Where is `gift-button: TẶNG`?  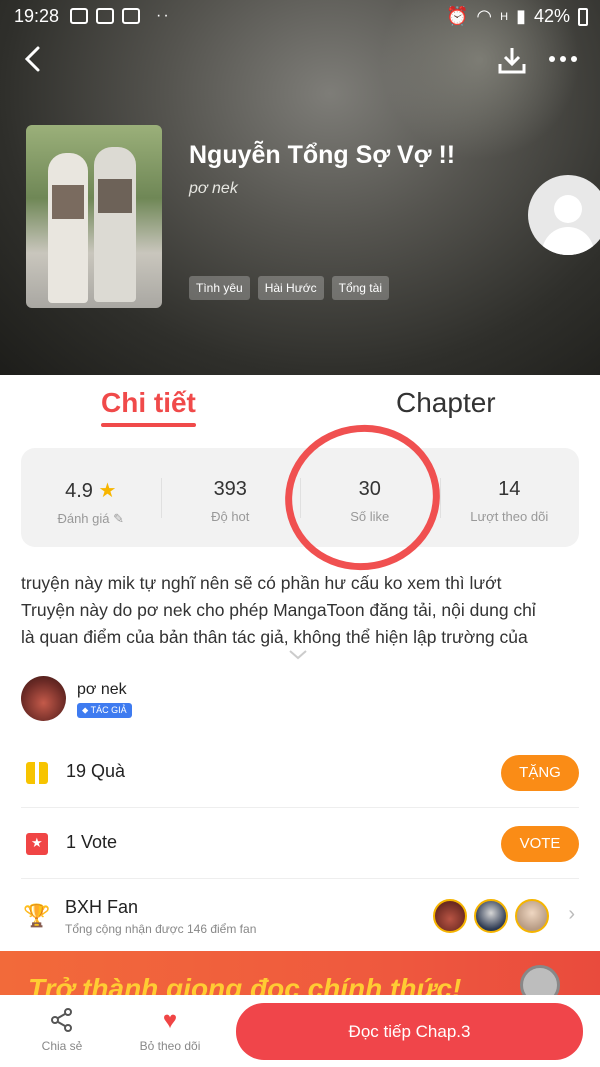 gift-button: TẶNG is located at coordinates (540, 773).